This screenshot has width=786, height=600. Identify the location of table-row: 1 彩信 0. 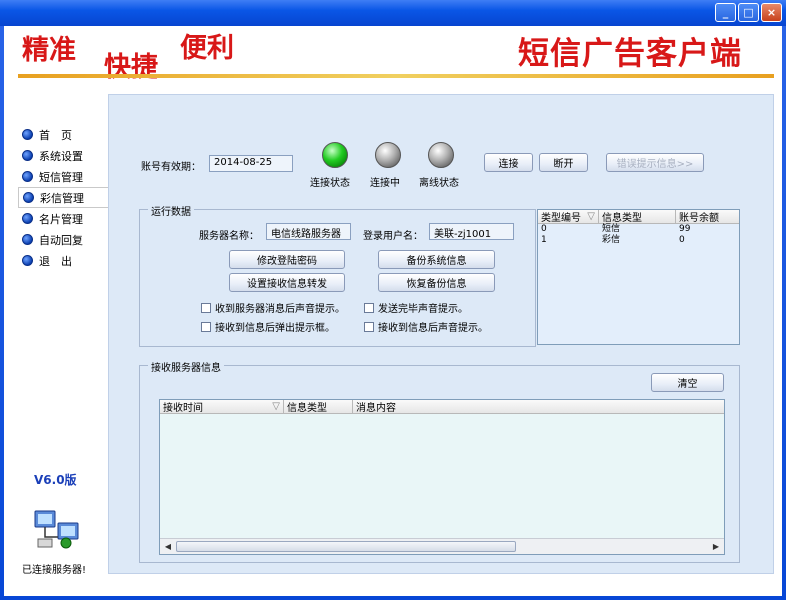
(638, 240).